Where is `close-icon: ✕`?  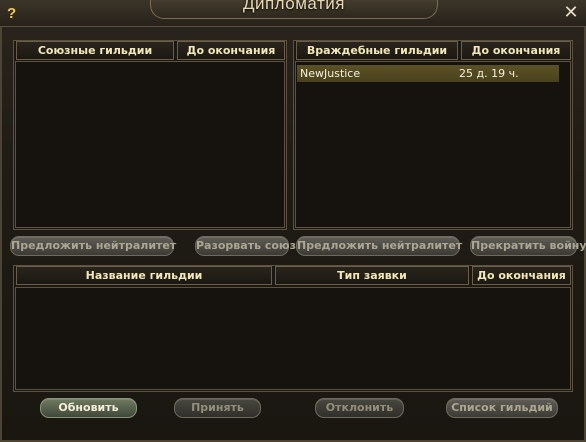
close-icon: ✕ is located at coordinates (571, 13).